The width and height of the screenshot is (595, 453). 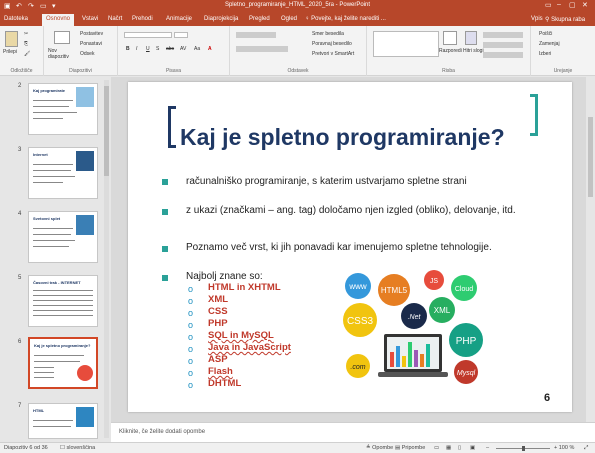 What do you see at coordinates (91, 44) in the screenshot?
I see `reset-button: Ponastavi` at bounding box center [91, 44].